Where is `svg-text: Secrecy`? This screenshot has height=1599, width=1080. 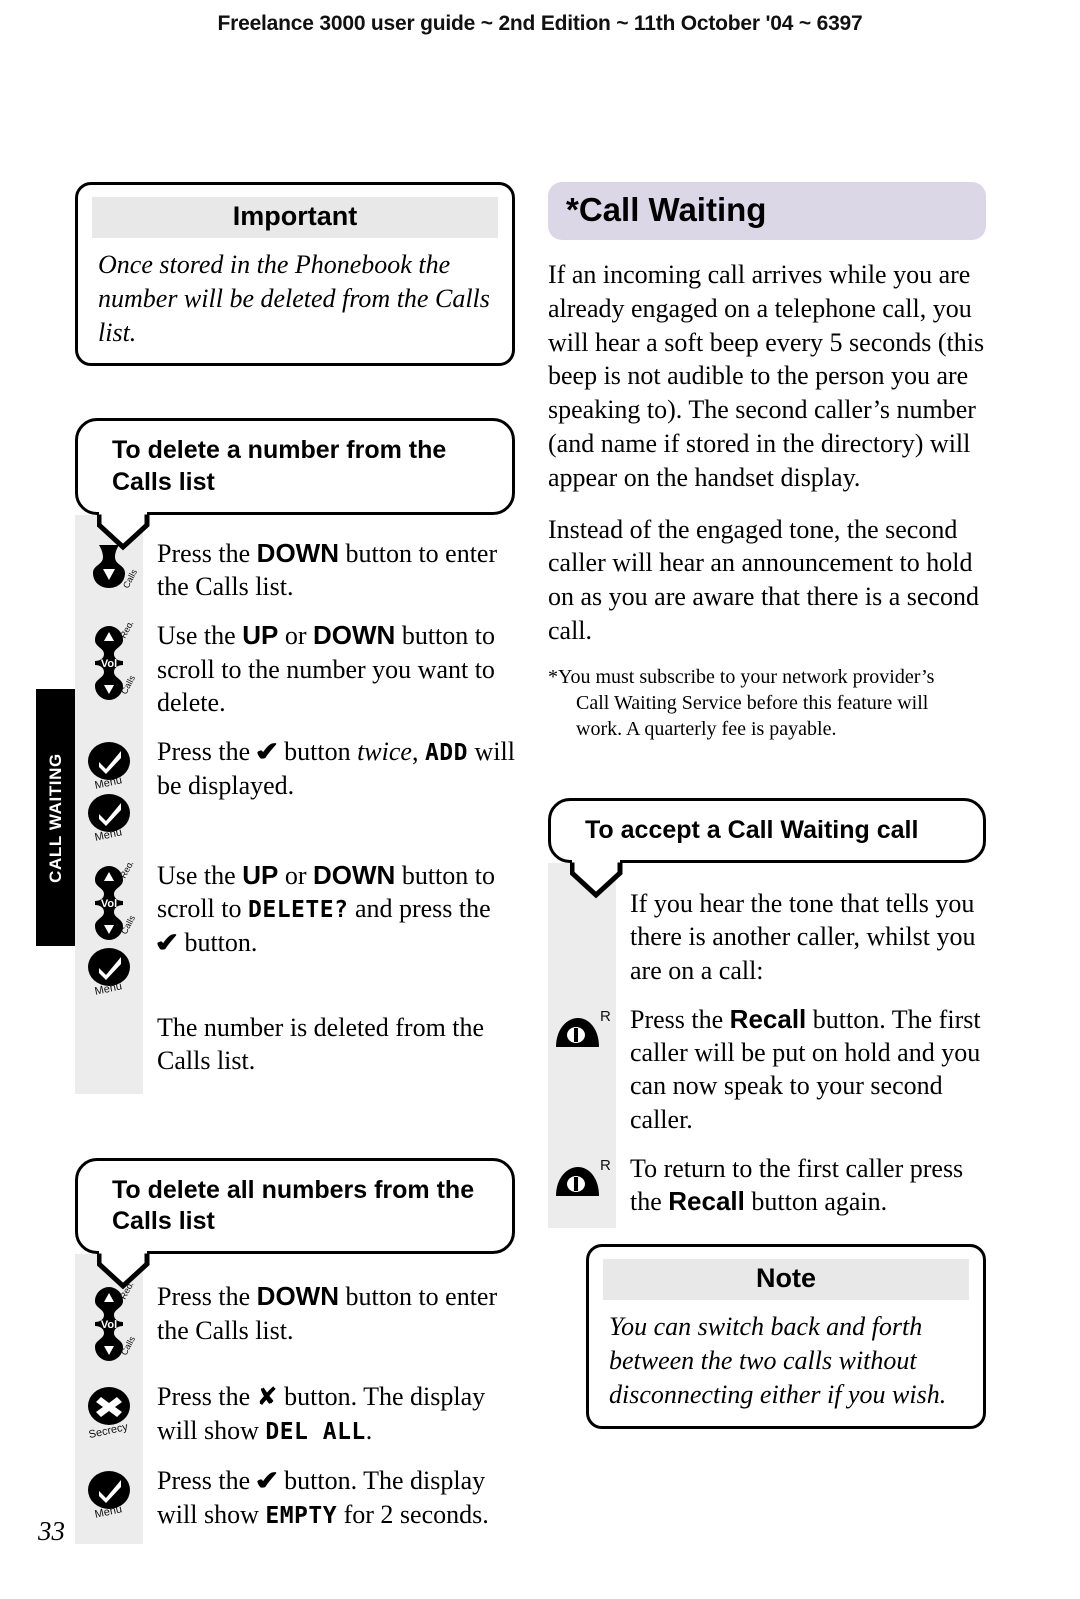 svg-text: Secrecy is located at coordinates (109, 1431).